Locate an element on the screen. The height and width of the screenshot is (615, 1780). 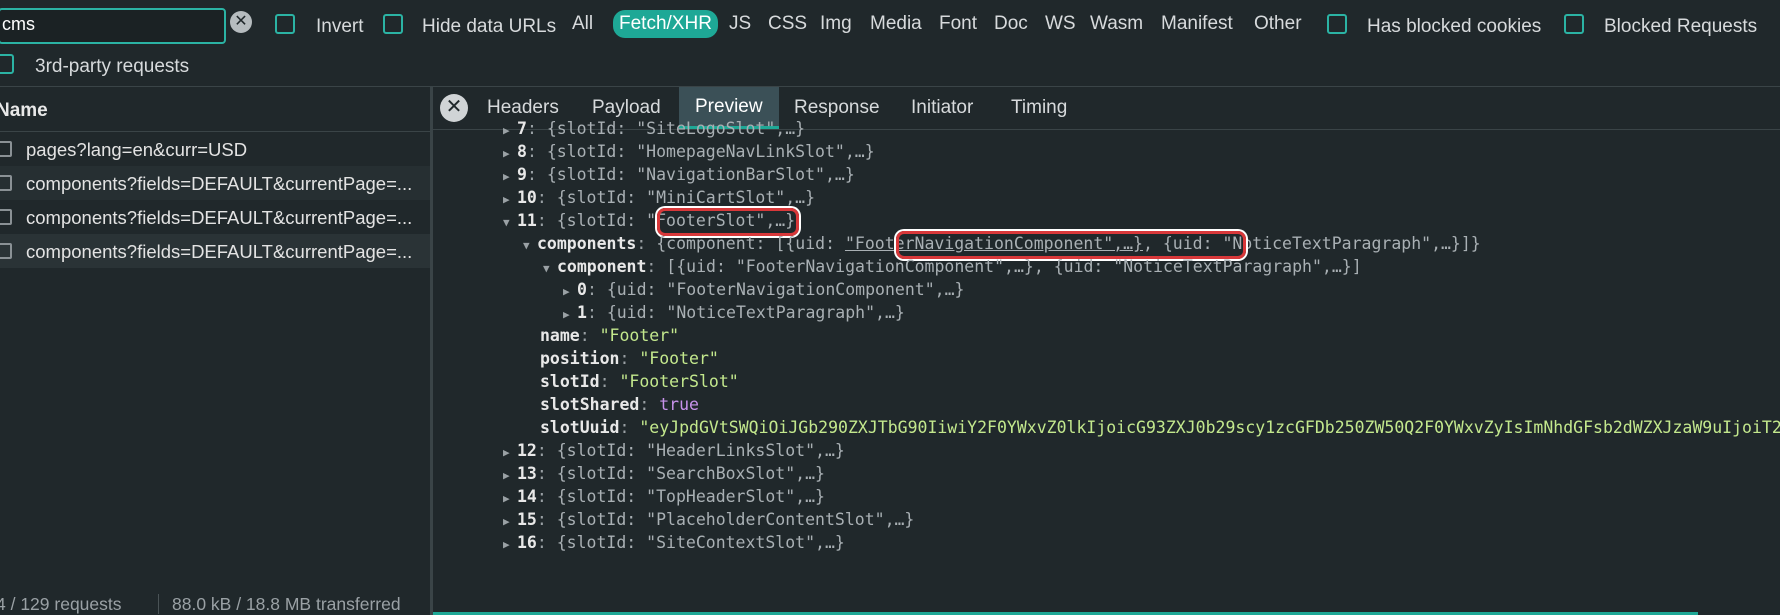
type-fetch-xhr: Fetch/XHR is located at coordinates (665, 24).